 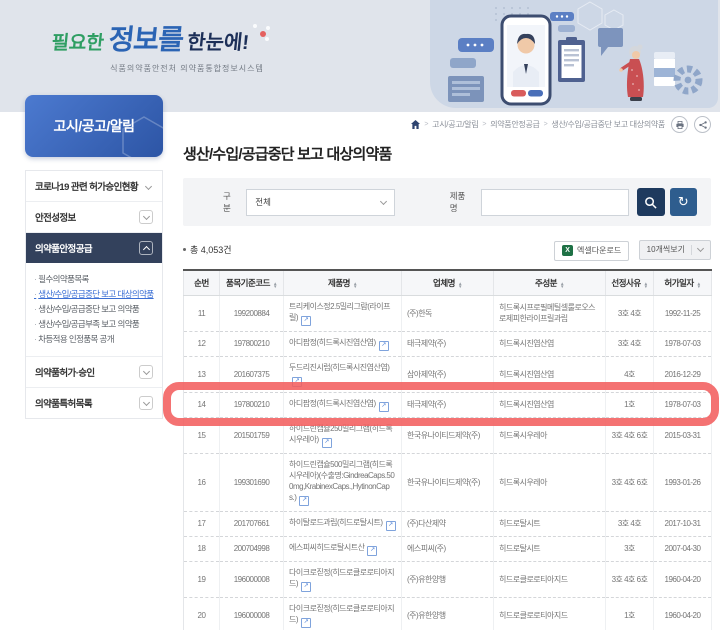 What do you see at coordinates (444, 282) in the screenshot?
I see `column-label: 업체명` at bounding box center [444, 282].